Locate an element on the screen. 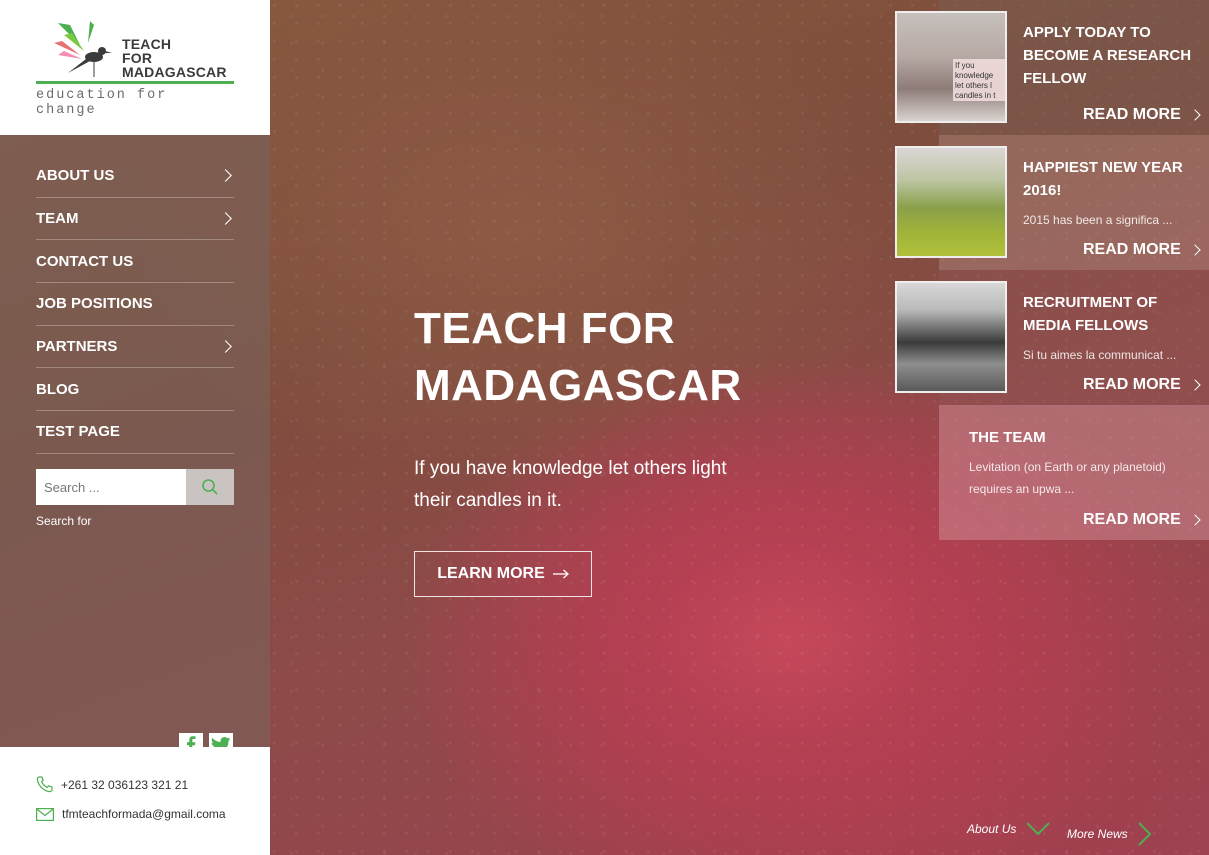 The image size is (1209, 855). phone-icon is located at coordinates (44, 784).